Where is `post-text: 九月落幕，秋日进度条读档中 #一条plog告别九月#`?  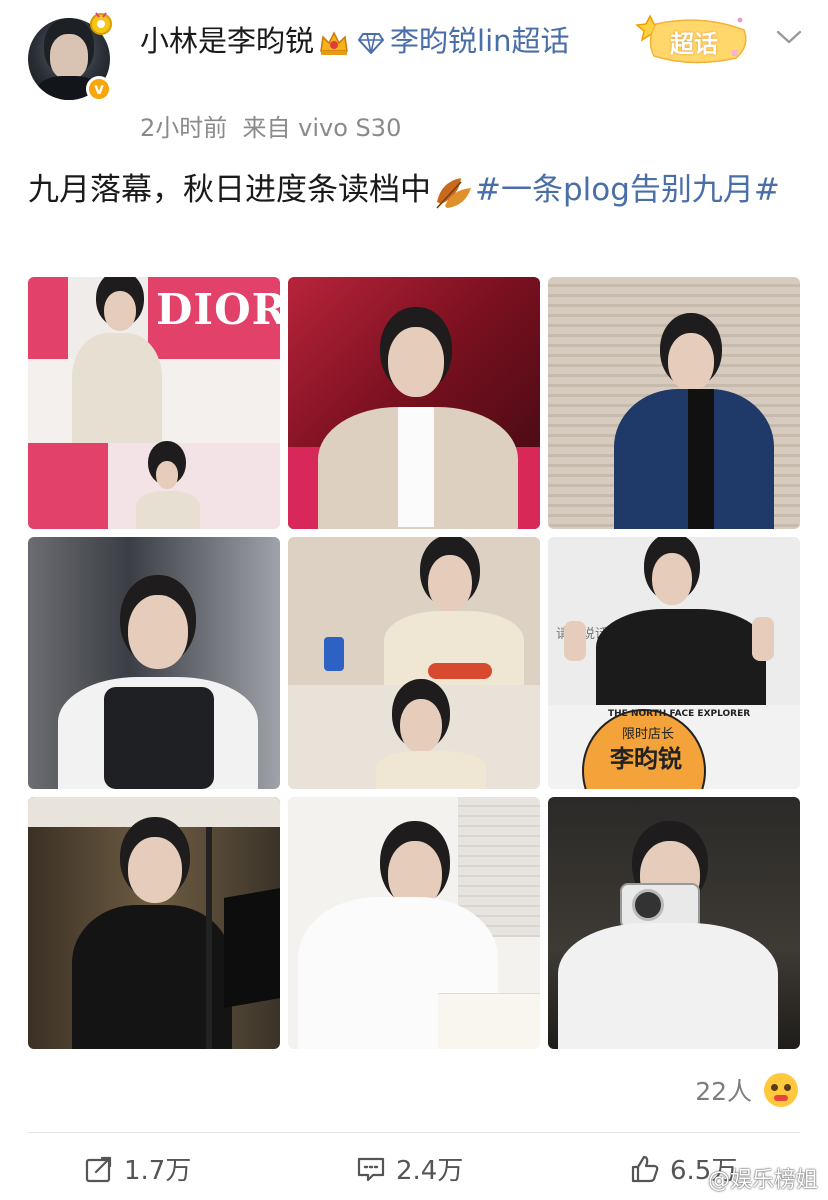 post-text: 九月落幕，秋日进度条读档中 #一条plog告别九月# is located at coordinates (414, 190).